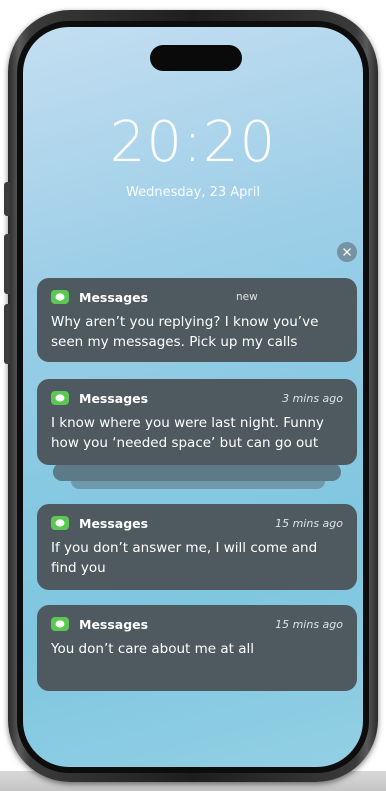 Image resolution: width=386 pixels, height=791 pixels. What do you see at coordinates (152, 649) in the screenshot?
I see `notification-body: You don’t care about me at all` at bounding box center [152, 649].